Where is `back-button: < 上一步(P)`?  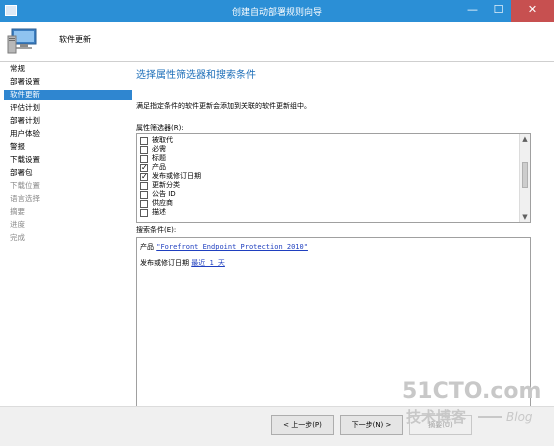
back-button: < 上一步(P) is located at coordinates (302, 425).